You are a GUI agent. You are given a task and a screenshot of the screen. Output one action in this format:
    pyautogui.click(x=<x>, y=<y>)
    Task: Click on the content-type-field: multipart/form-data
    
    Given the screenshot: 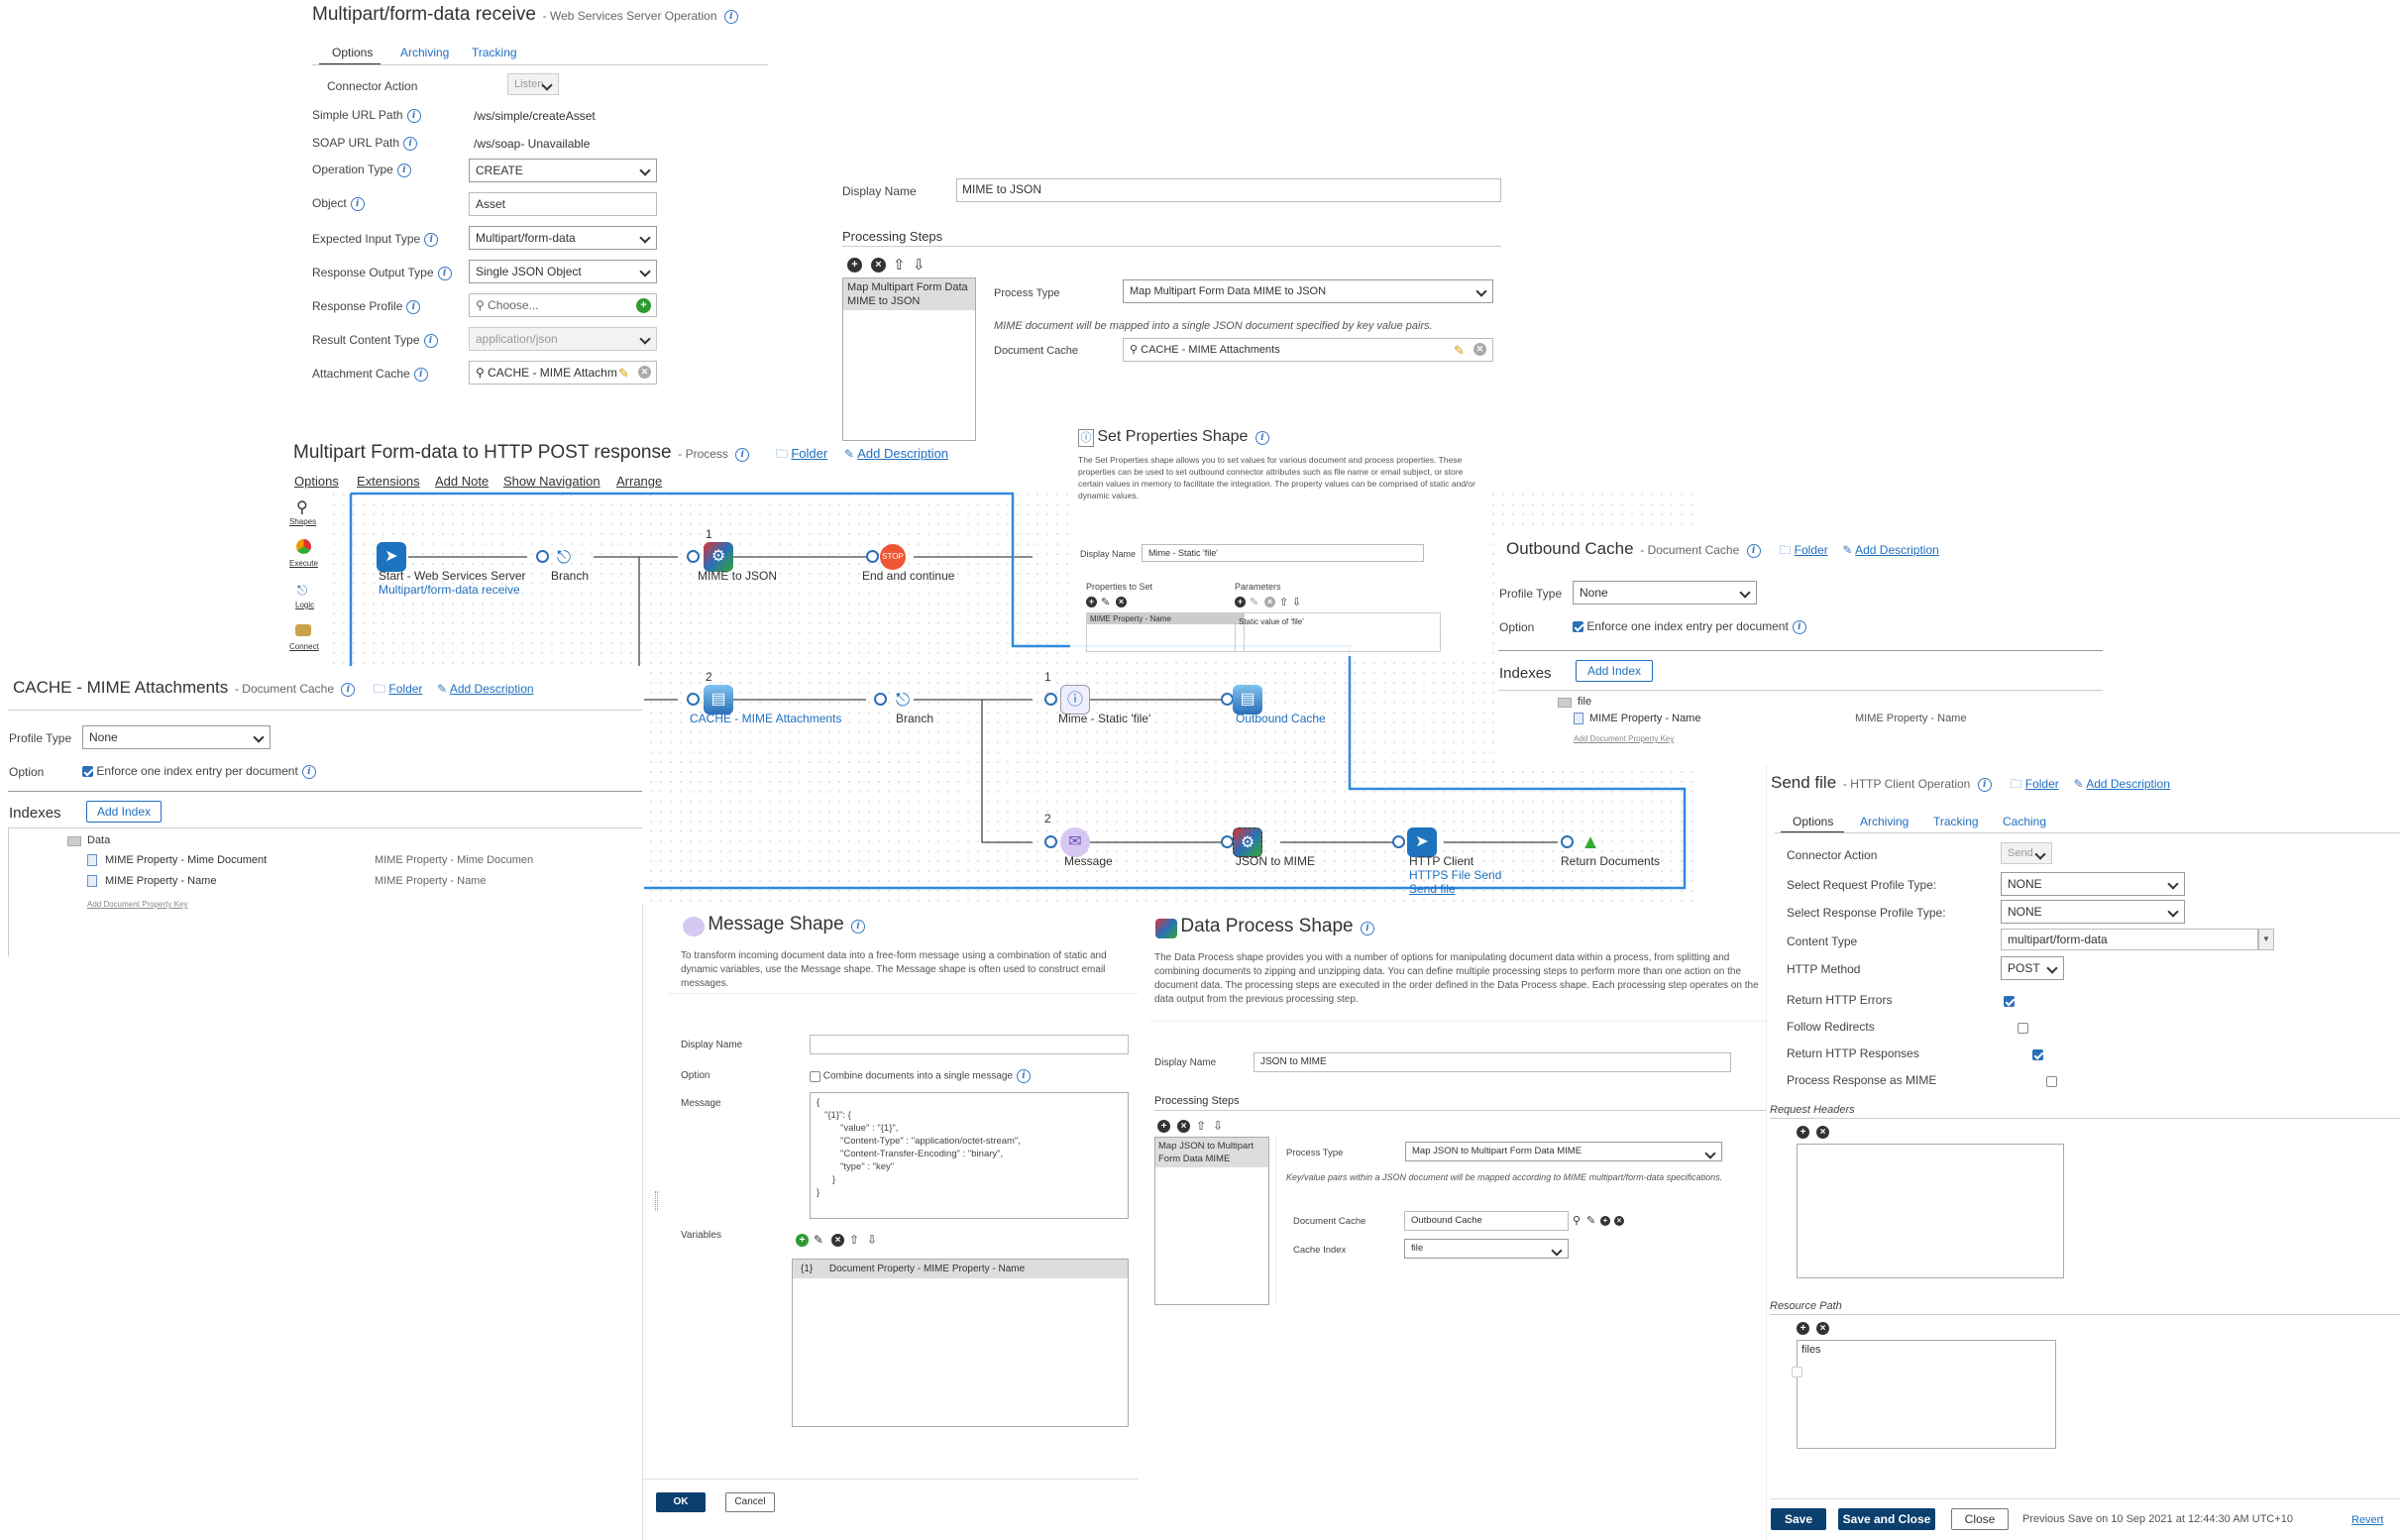 What is the action you would take?
    pyautogui.click(x=2129, y=939)
    